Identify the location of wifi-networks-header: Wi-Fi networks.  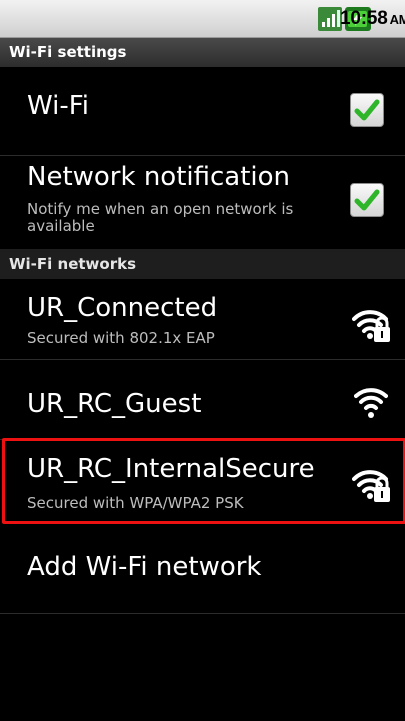
(202, 264).